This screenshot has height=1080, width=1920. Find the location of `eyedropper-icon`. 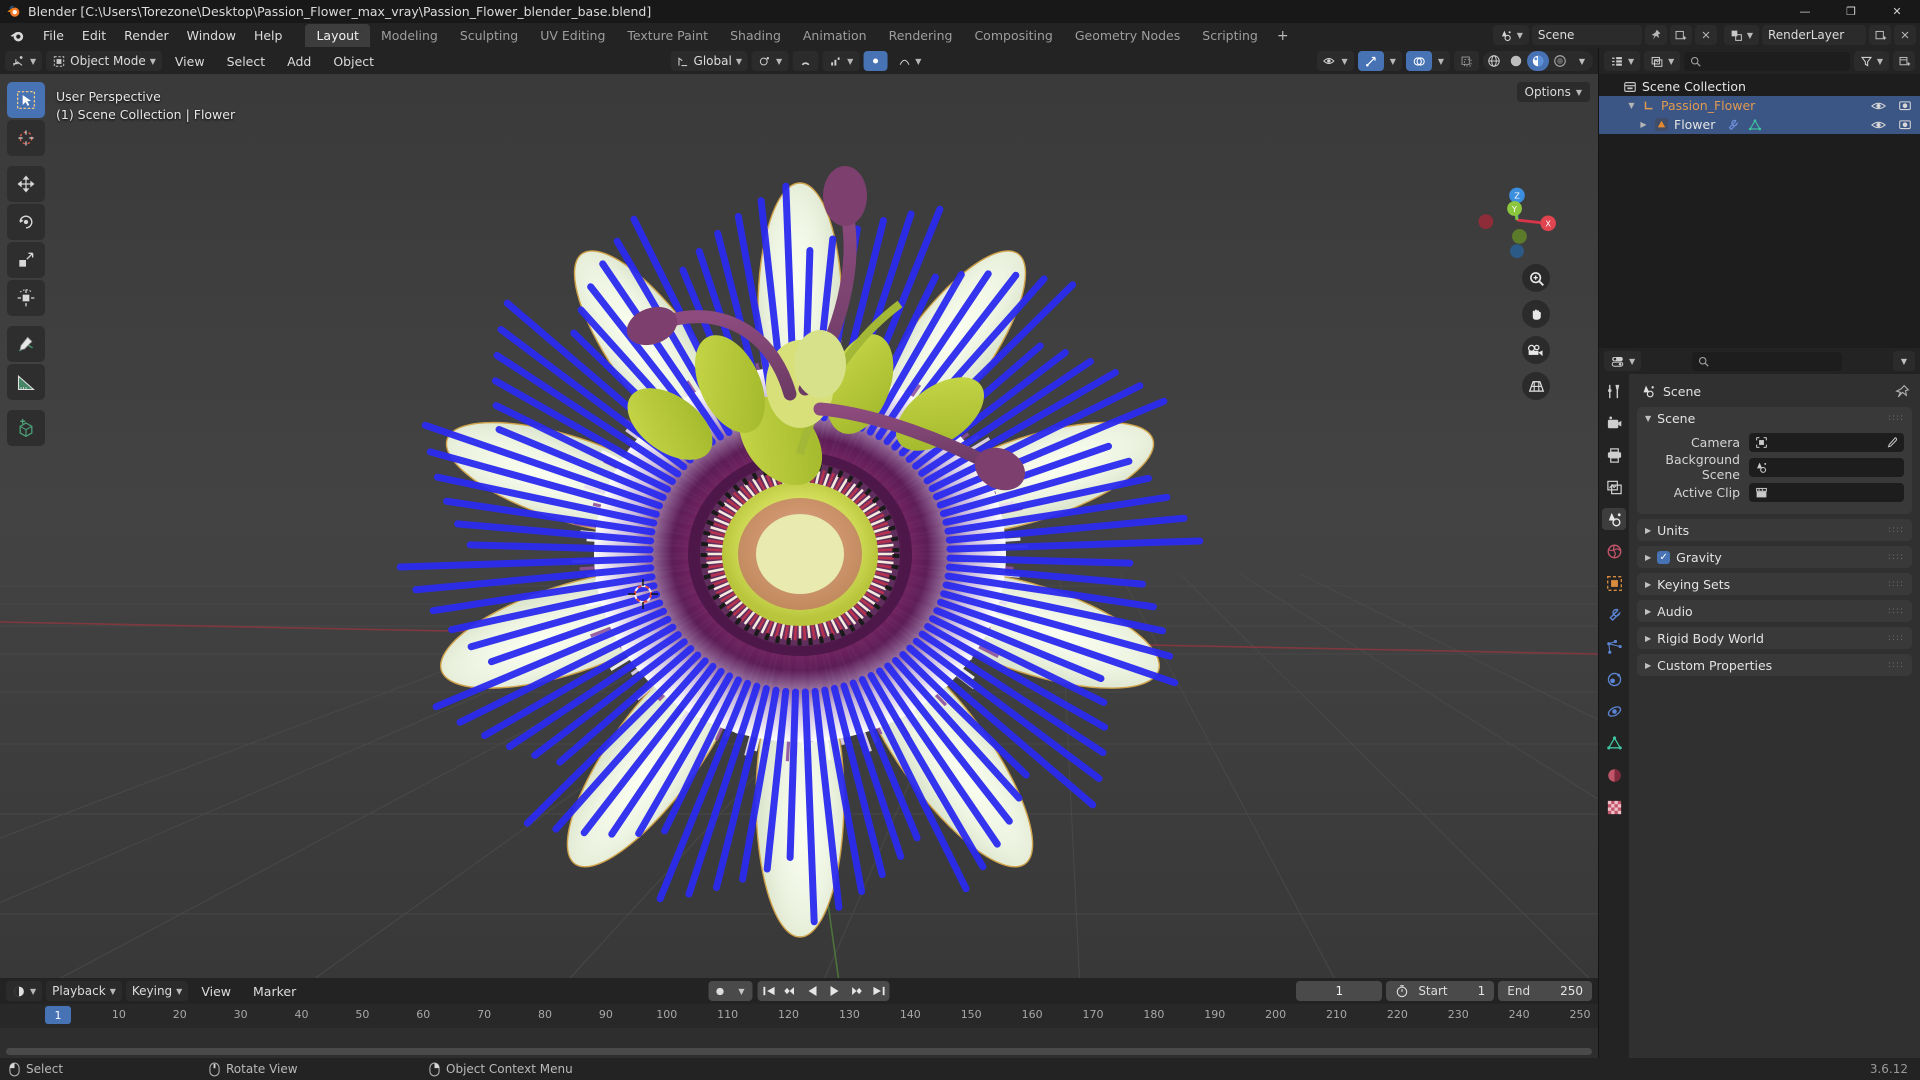

eyedropper-icon is located at coordinates (1891, 442).